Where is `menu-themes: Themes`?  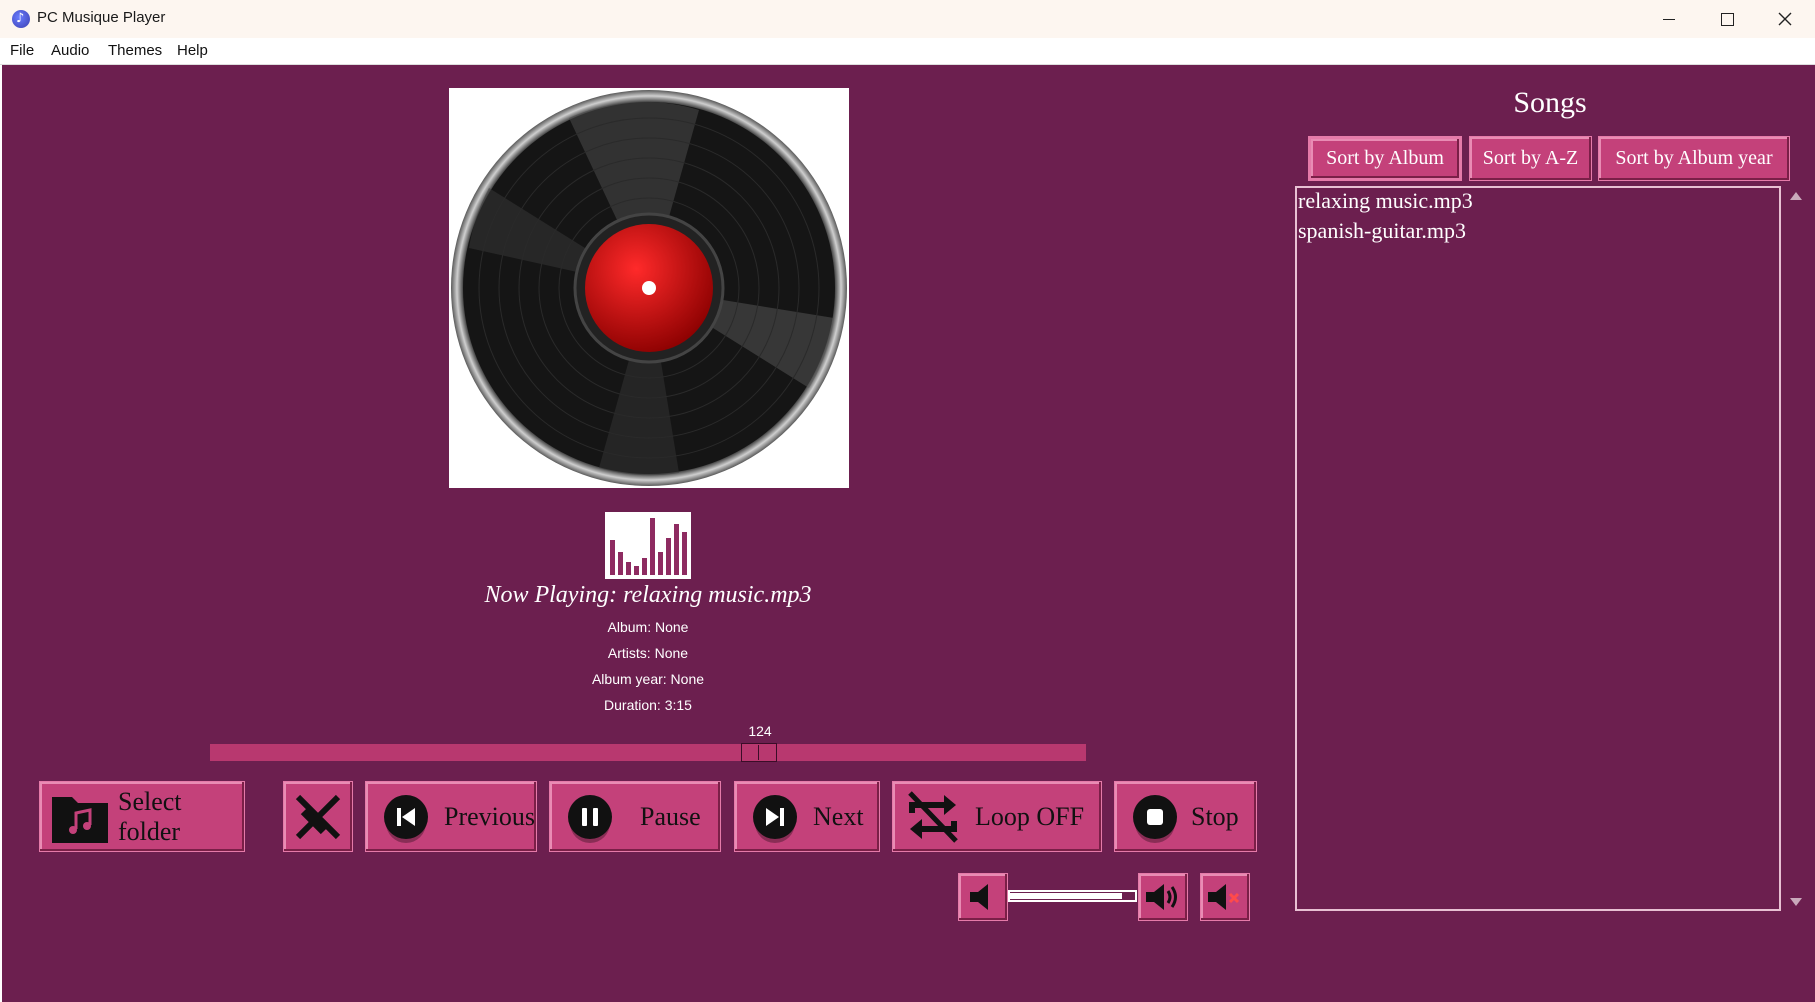 menu-themes: Themes is located at coordinates (135, 50).